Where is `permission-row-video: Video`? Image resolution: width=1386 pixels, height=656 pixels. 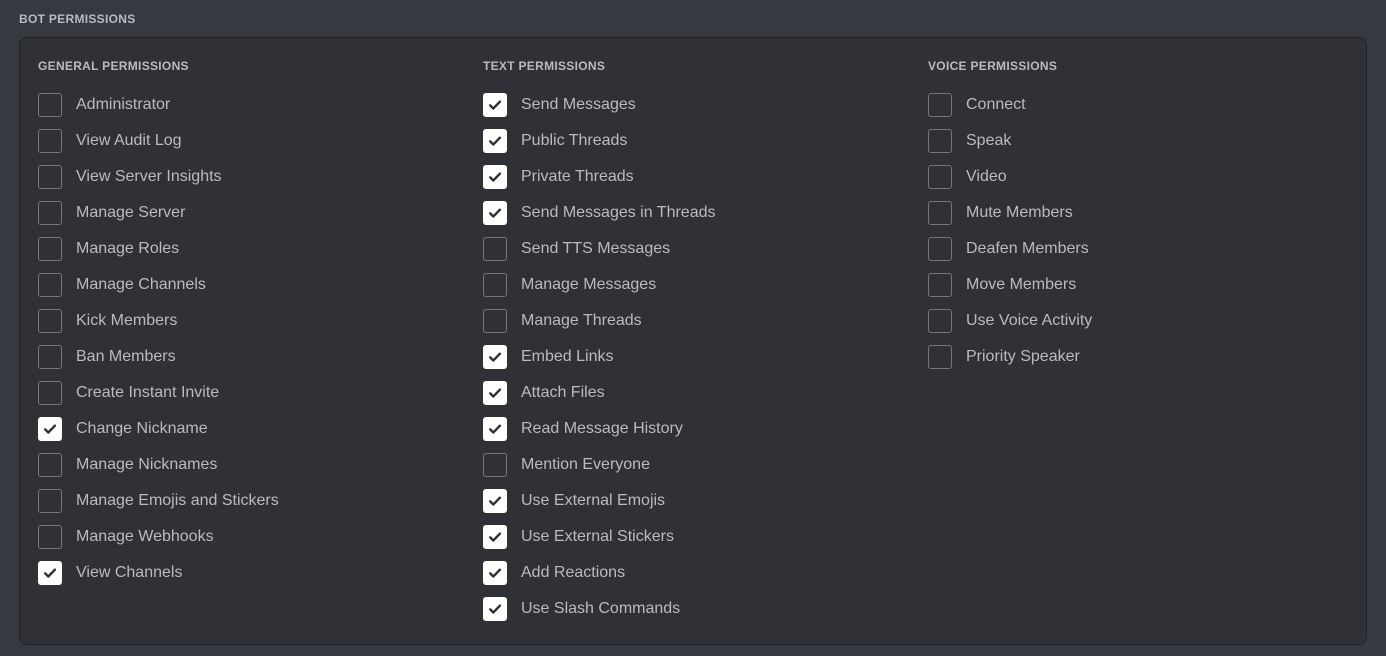 permission-row-video: Video is located at coordinates (1138, 177).